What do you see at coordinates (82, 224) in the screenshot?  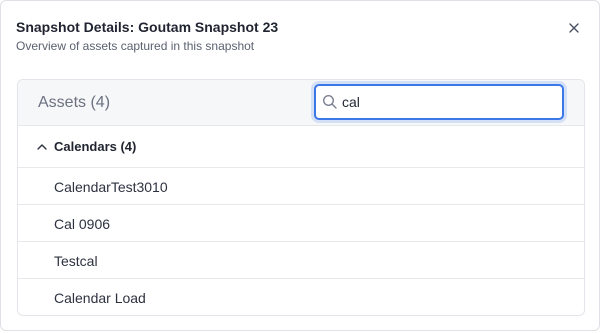 I see `list-item-label: Cal 0906` at bounding box center [82, 224].